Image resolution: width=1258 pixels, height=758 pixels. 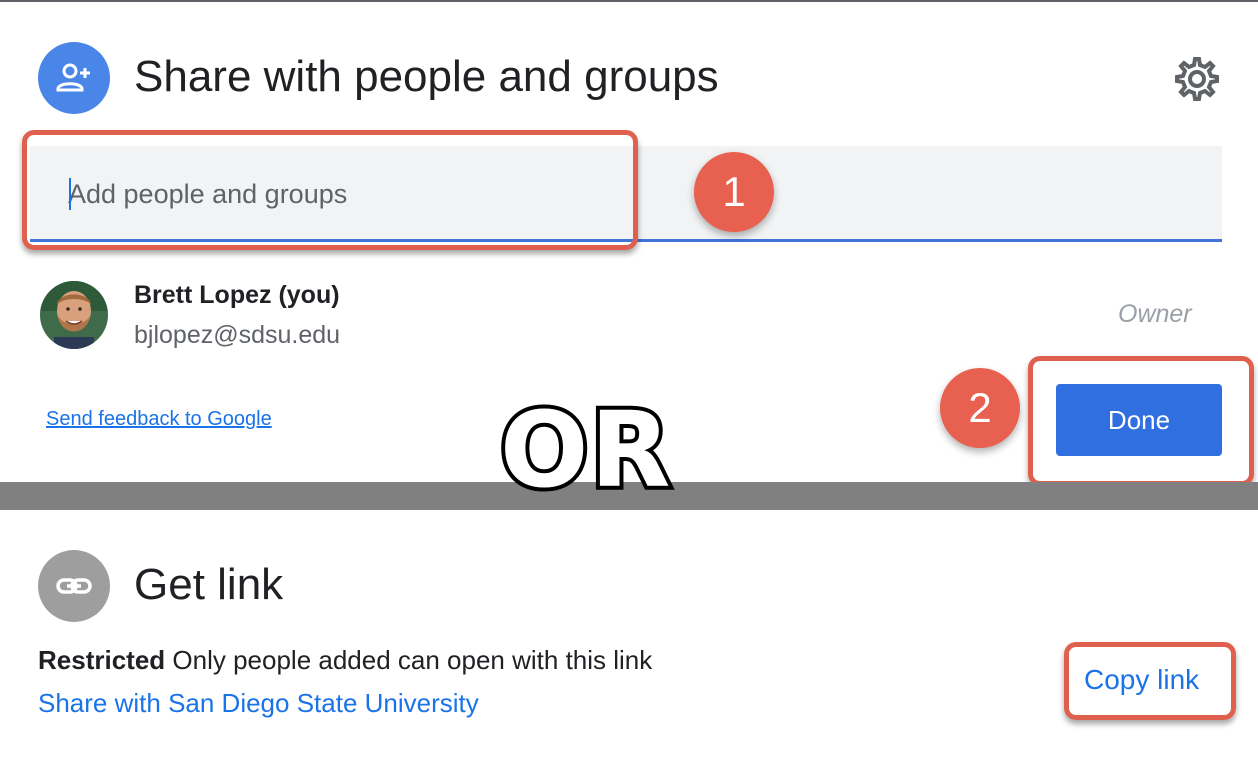 I want to click on or-overlay-text: OR, so click(x=585, y=450).